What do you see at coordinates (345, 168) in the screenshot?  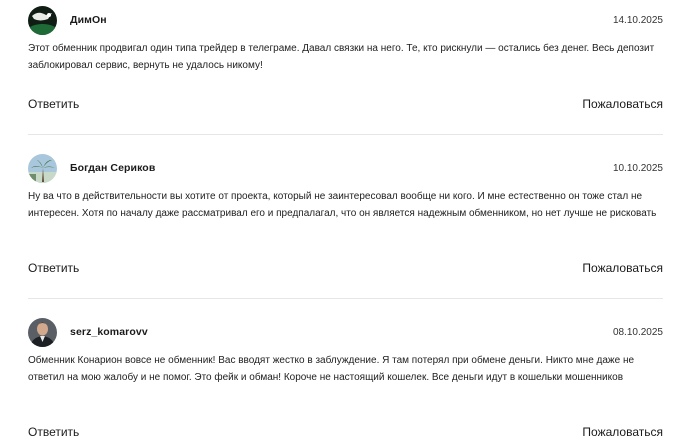 I see `comment-header: Богдан Сериков 10.10.2025` at bounding box center [345, 168].